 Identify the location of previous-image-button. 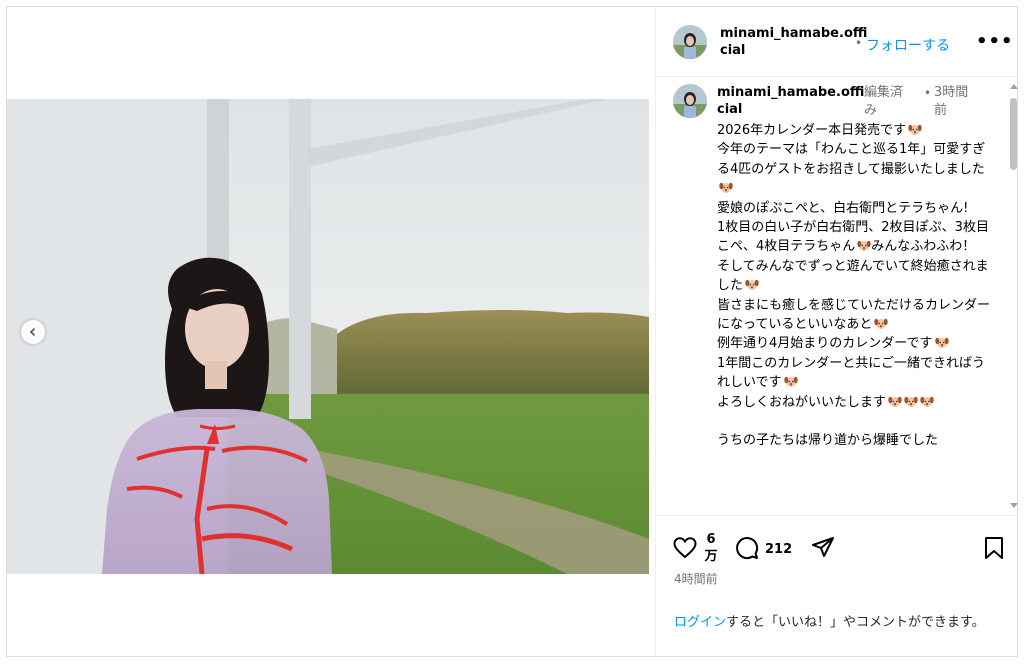
(33, 332).